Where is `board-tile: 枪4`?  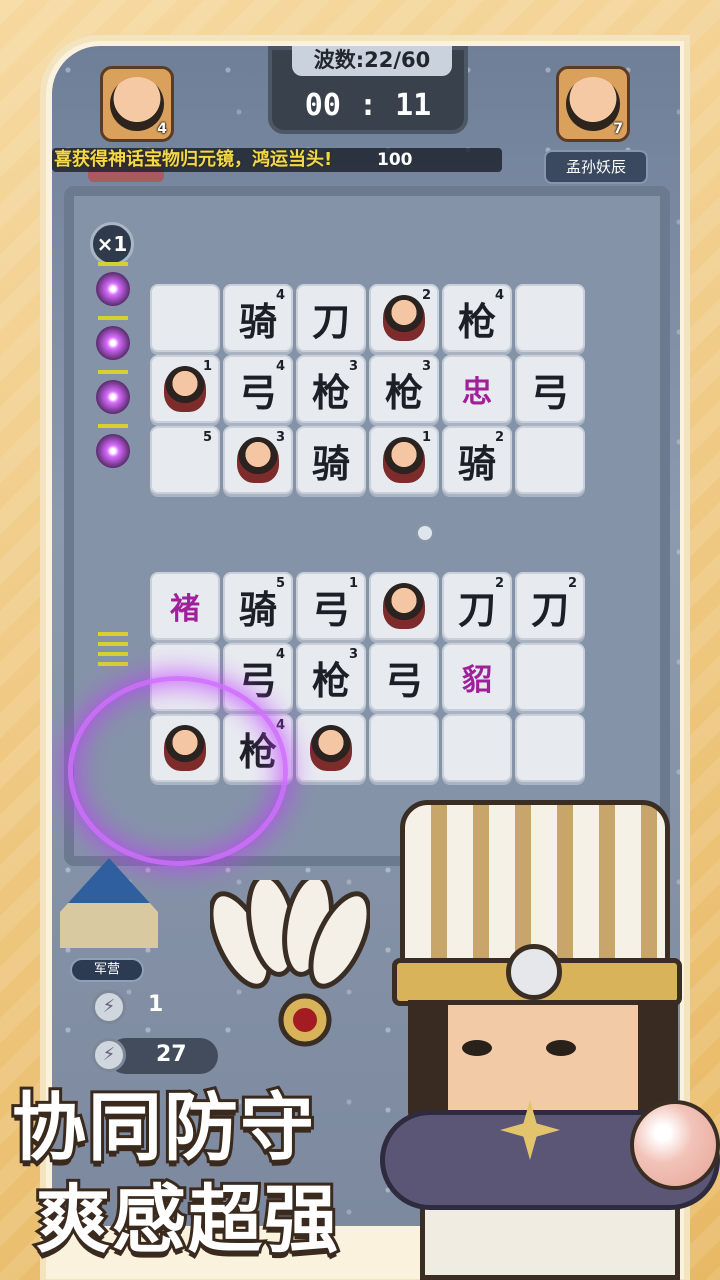 board-tile: 枪4 is located at coordinates (477, 318).